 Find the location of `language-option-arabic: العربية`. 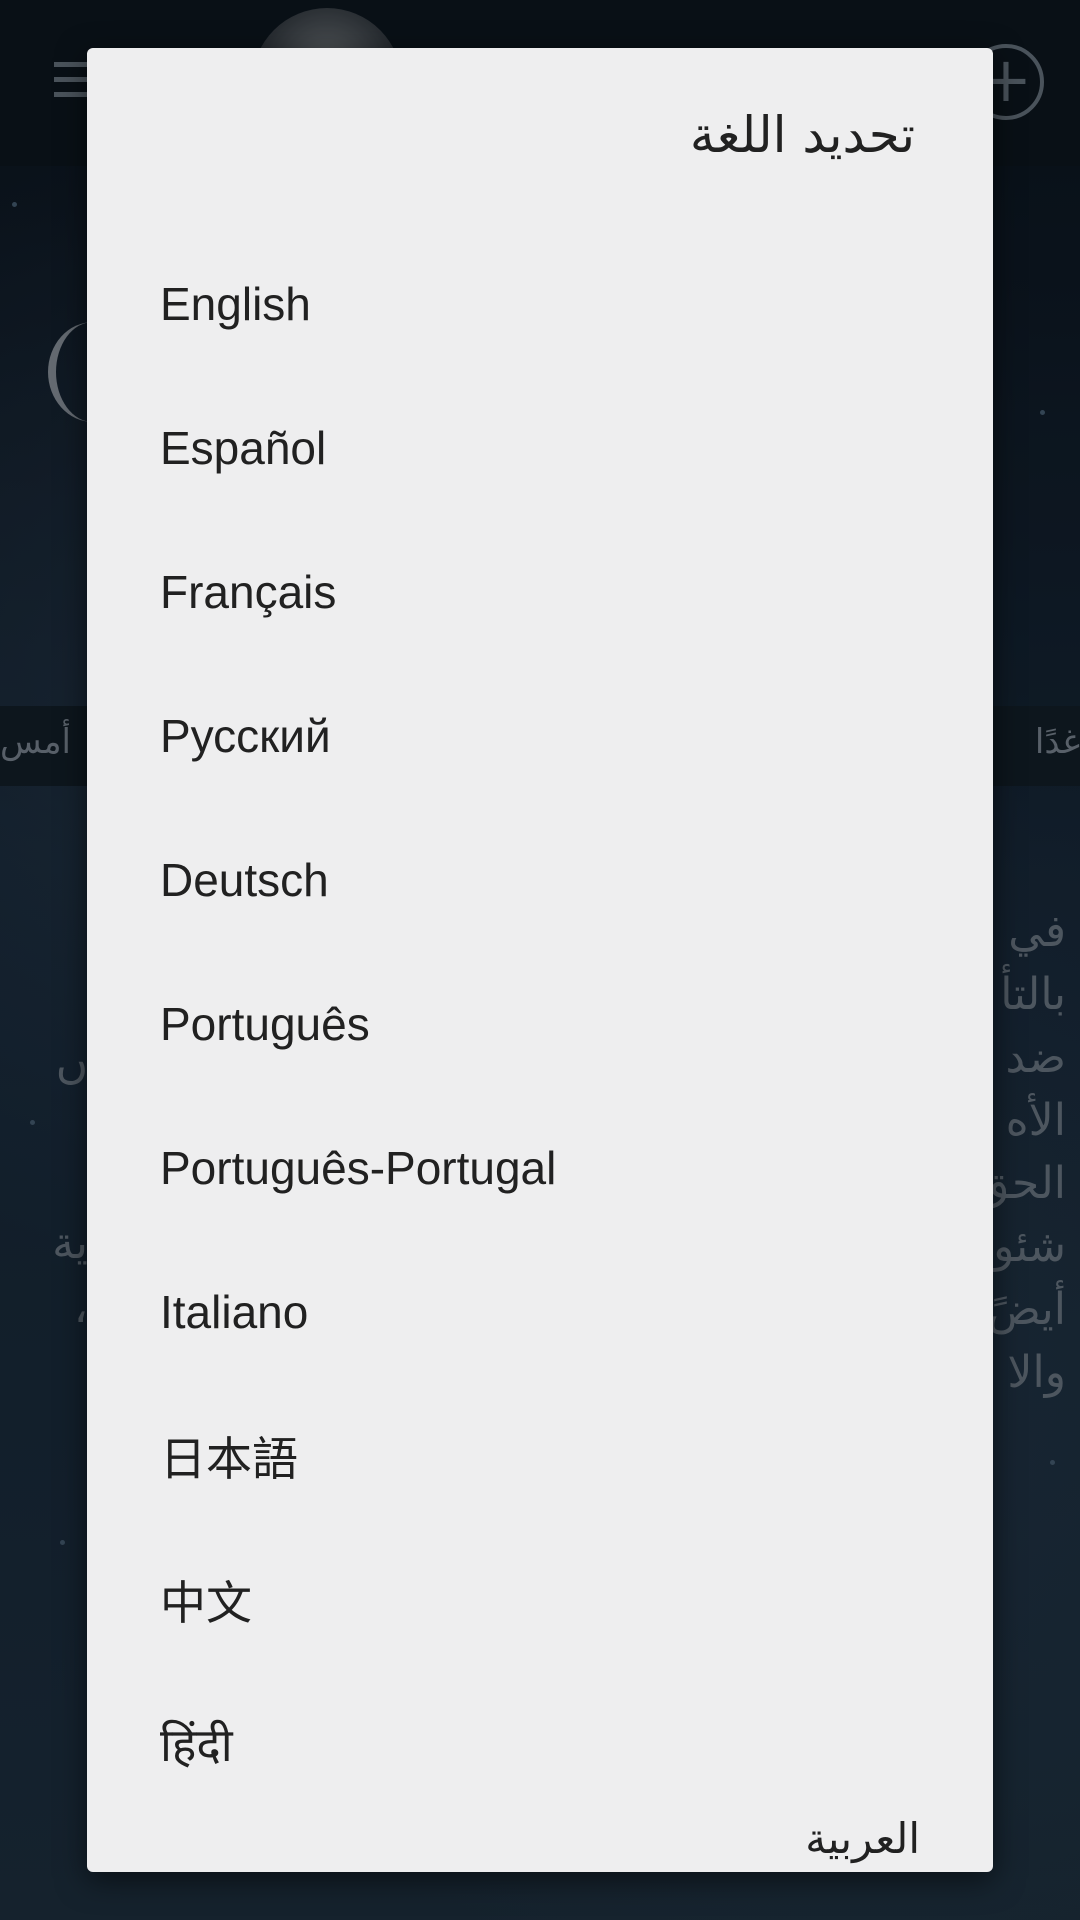

language-option-arabic: العربية is located at coordinates (862, 1838).